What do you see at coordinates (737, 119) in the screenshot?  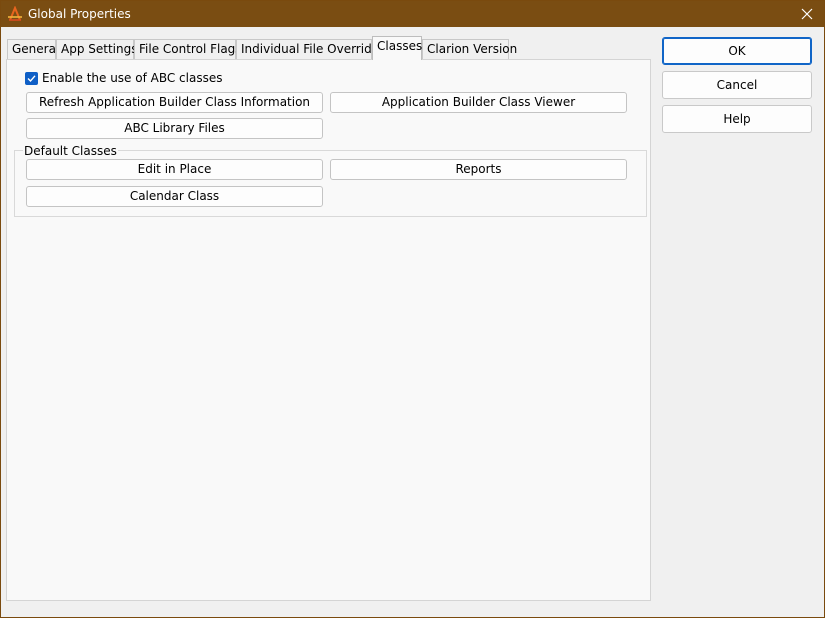 I see `help-button: Help` at bounding box center [737, 119].